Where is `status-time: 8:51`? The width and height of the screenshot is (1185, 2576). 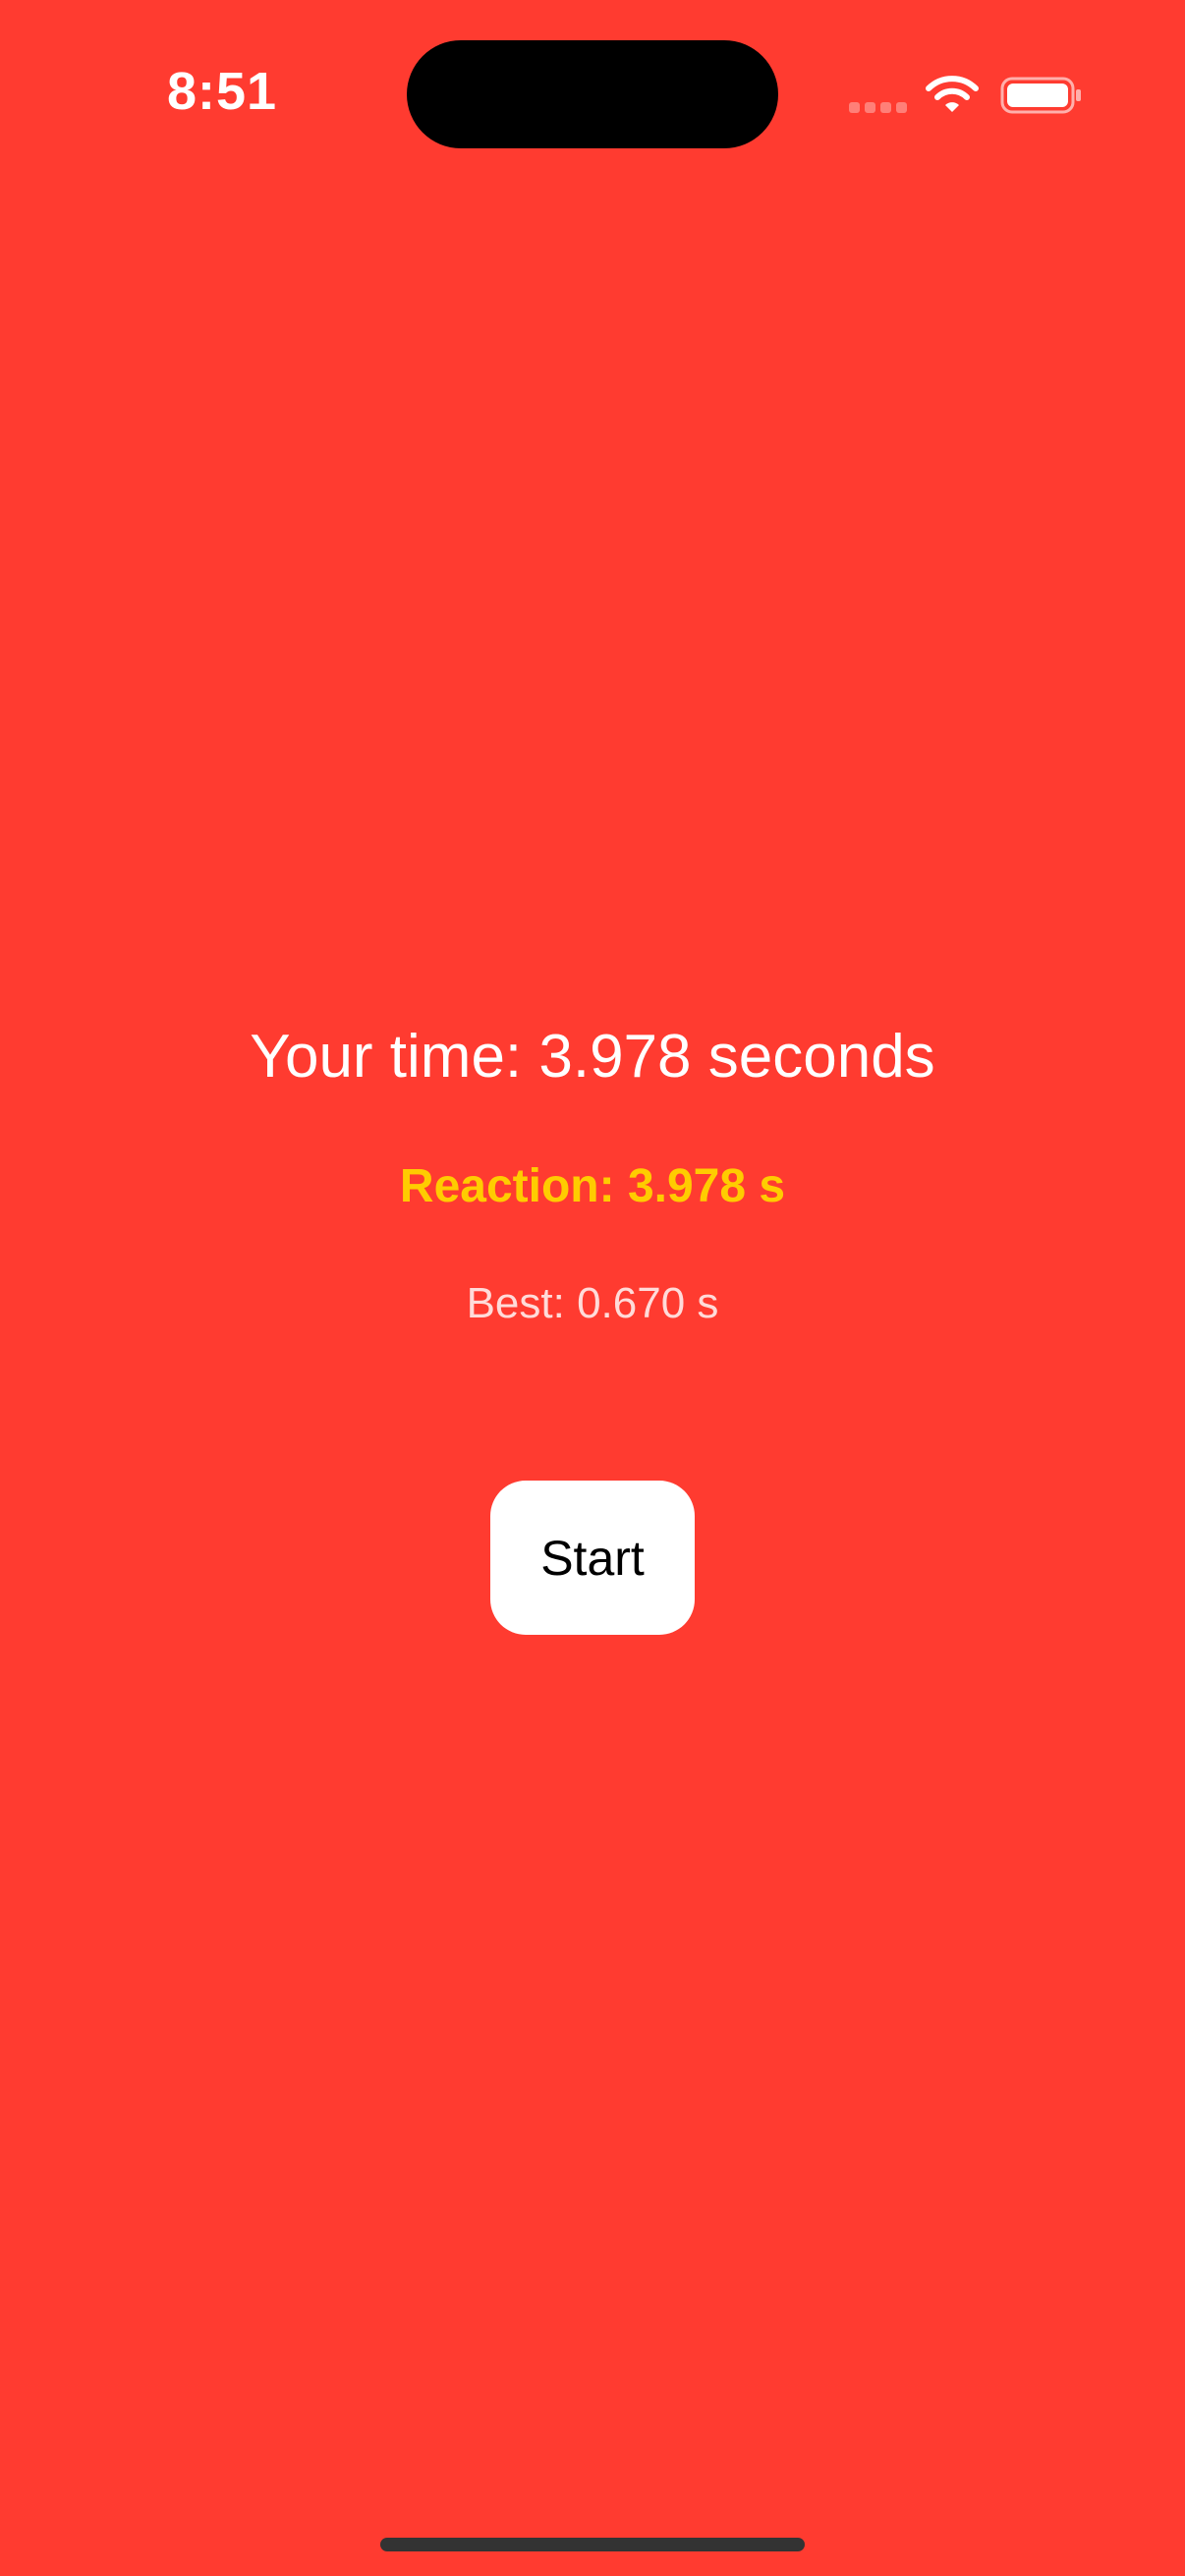
status-time: 8:51 is located at coordinates (223, 91).